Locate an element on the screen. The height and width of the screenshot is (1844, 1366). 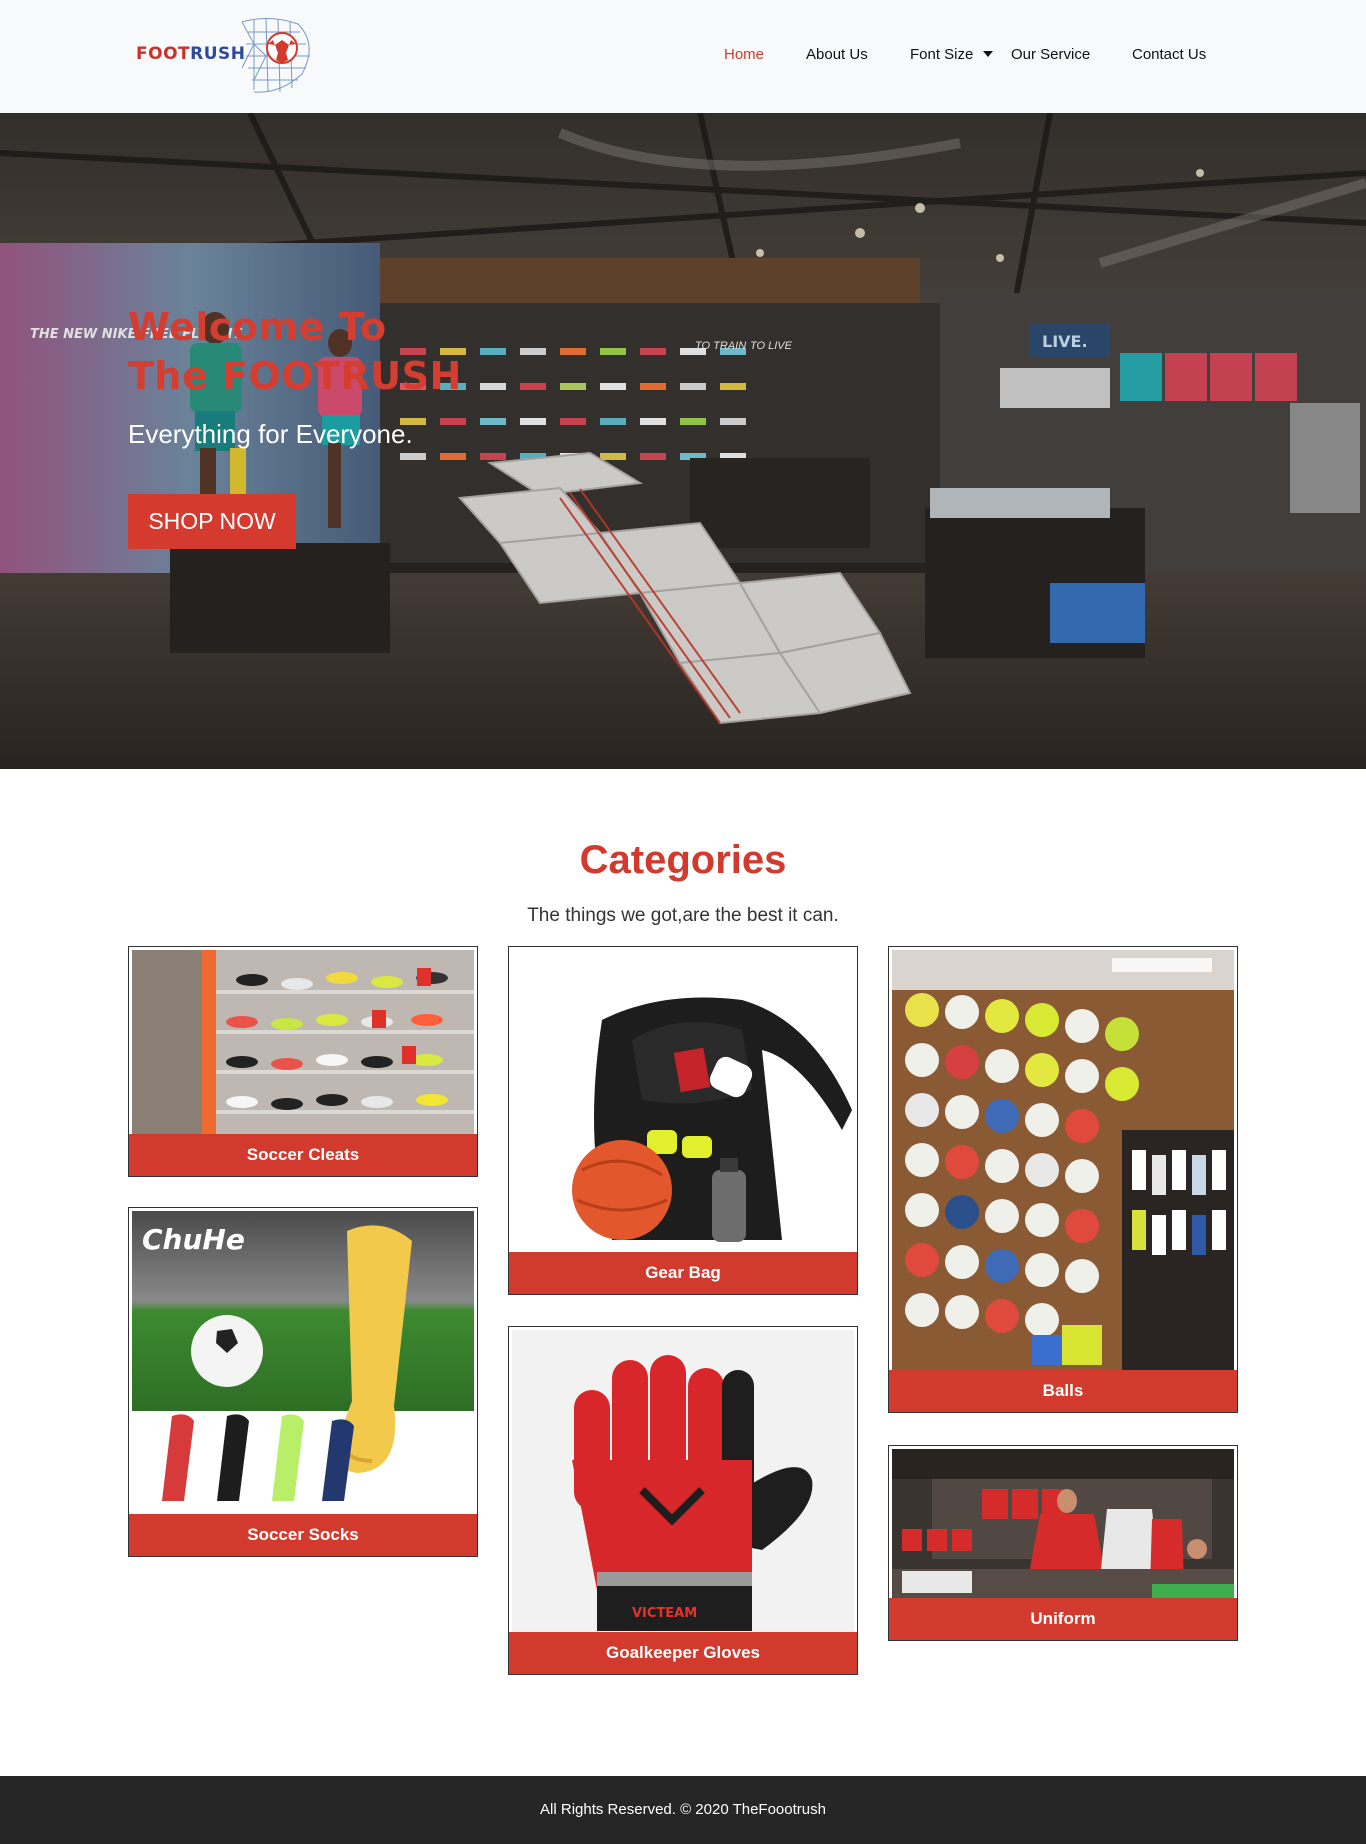
category-card-uniform: Uniform is located at coordinates (1063, 1543).